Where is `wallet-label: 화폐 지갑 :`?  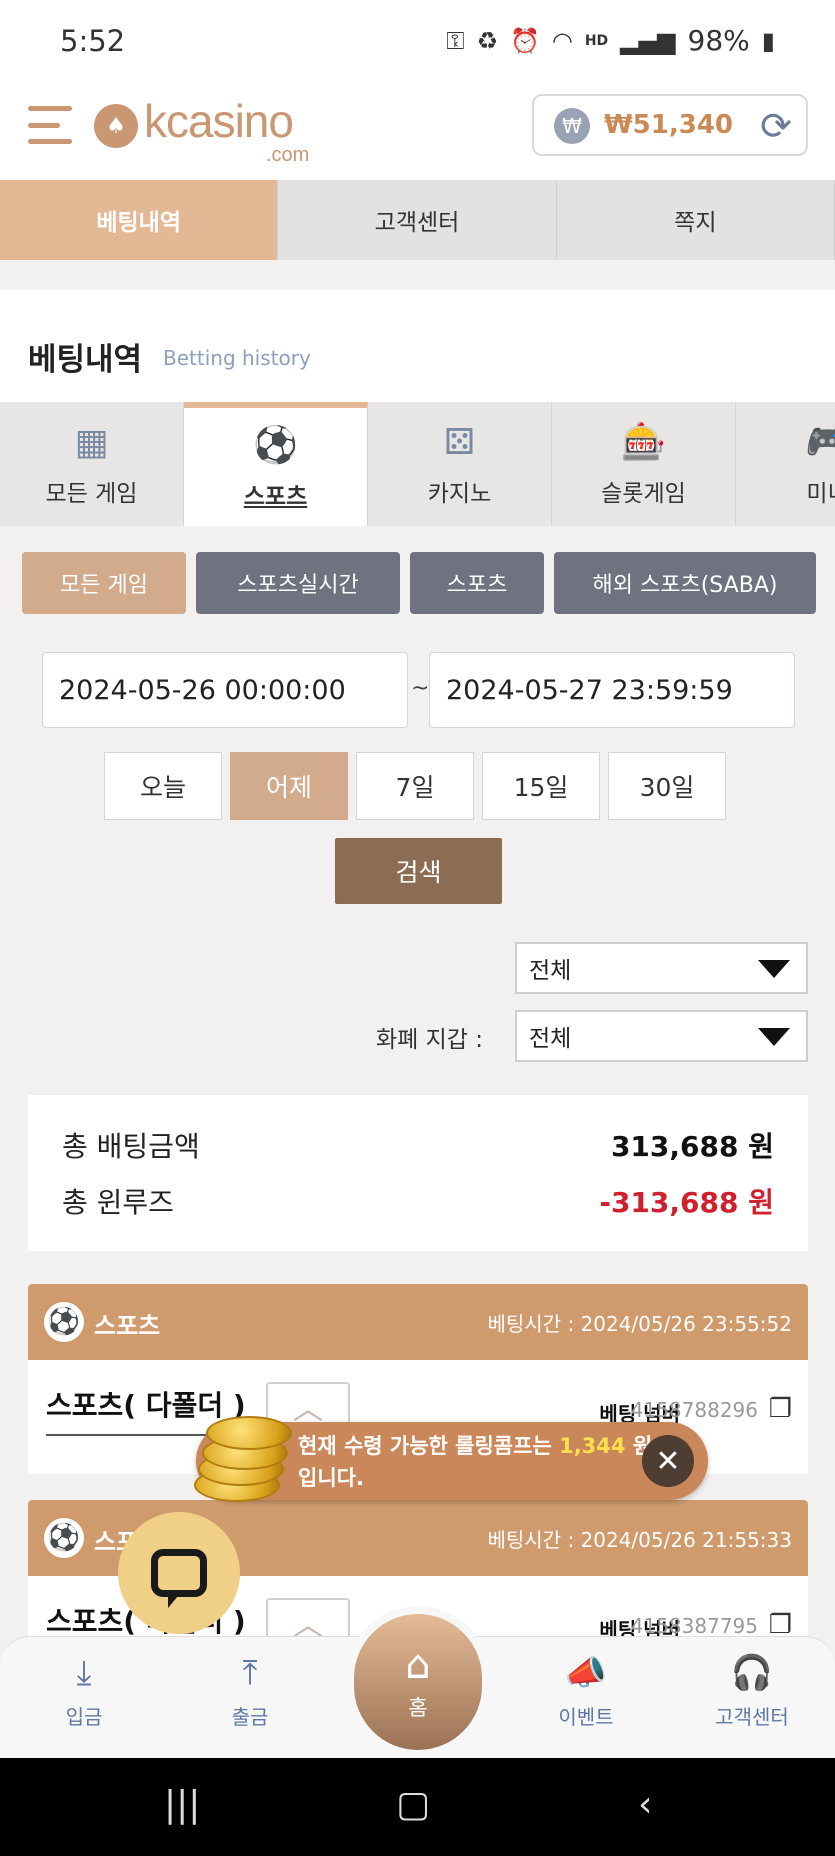
wallet-label: 화폐 지갑 : is located at coordinates (430, 1040).